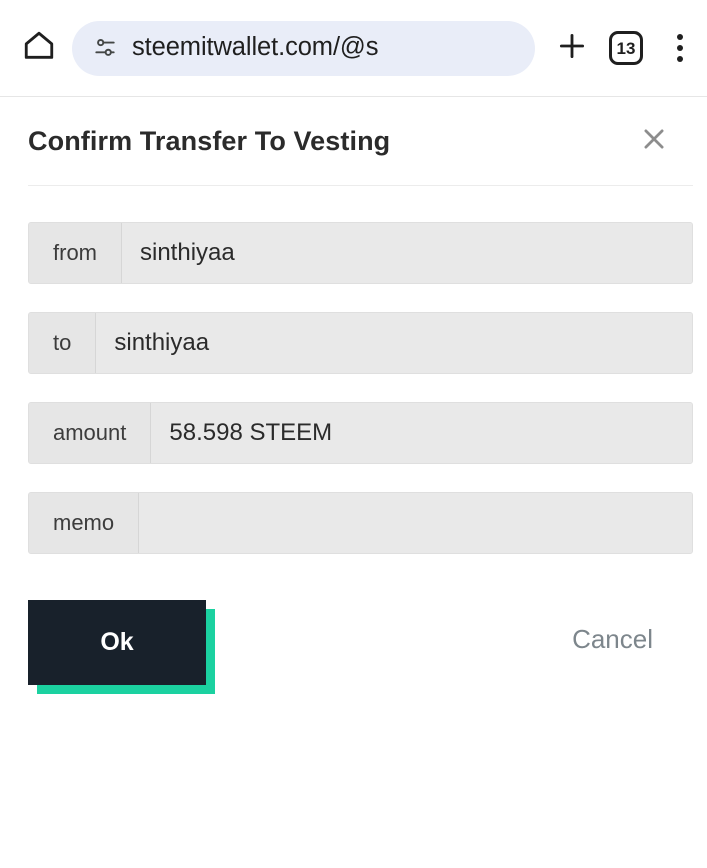 The image size is (707, 868). I want to click on field-label: to, so click(63, 343).